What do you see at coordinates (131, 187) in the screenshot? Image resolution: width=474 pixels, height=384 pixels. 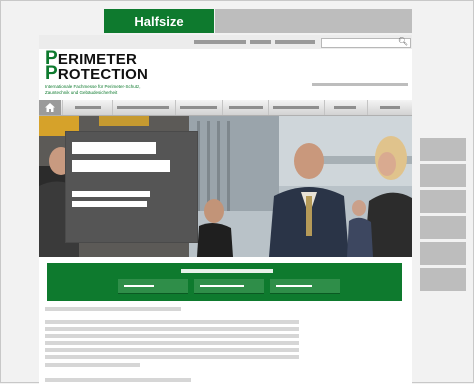 I see `hero-text-overlay` at bounding box center [131, 187].